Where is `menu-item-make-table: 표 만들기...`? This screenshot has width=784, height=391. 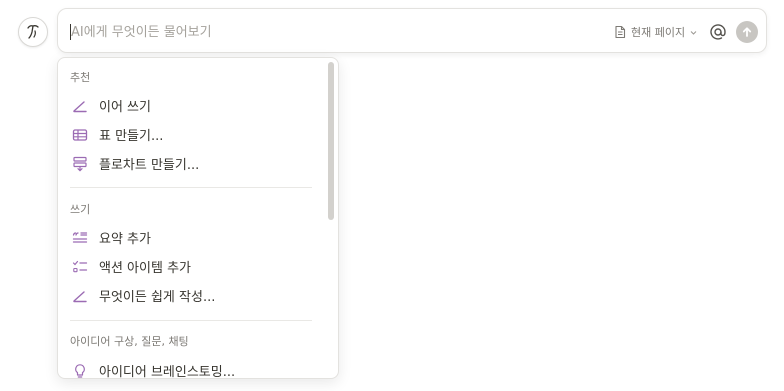
menu-item-make-table: 표 만들기... is located at coordinates (190, 134).